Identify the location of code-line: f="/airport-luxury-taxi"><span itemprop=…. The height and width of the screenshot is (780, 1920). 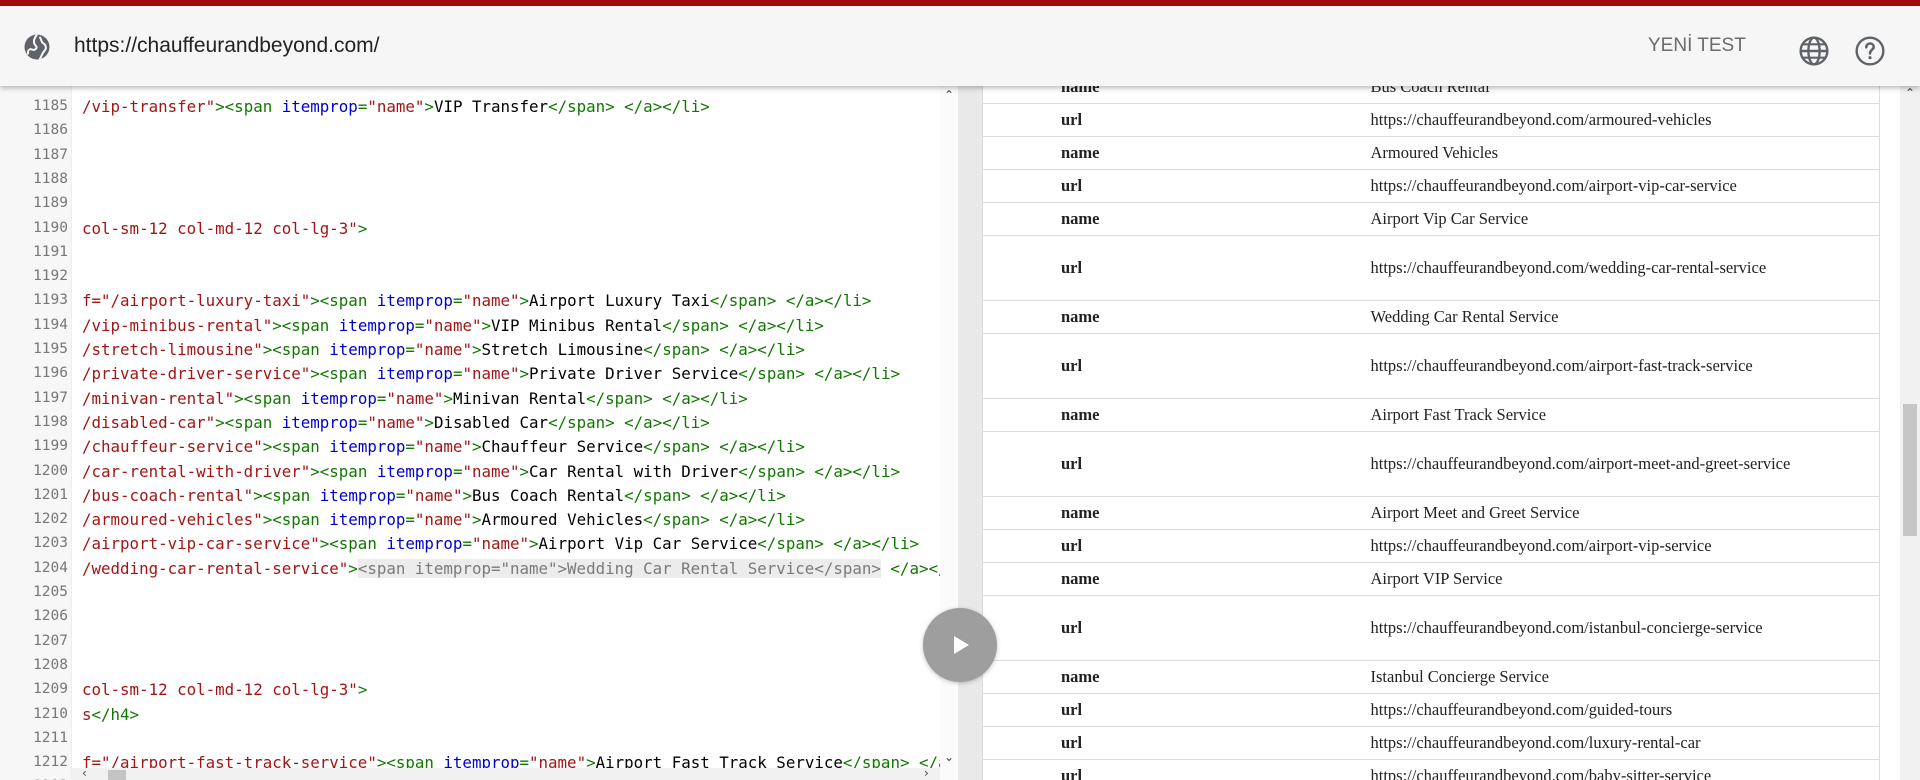
(476, 300).